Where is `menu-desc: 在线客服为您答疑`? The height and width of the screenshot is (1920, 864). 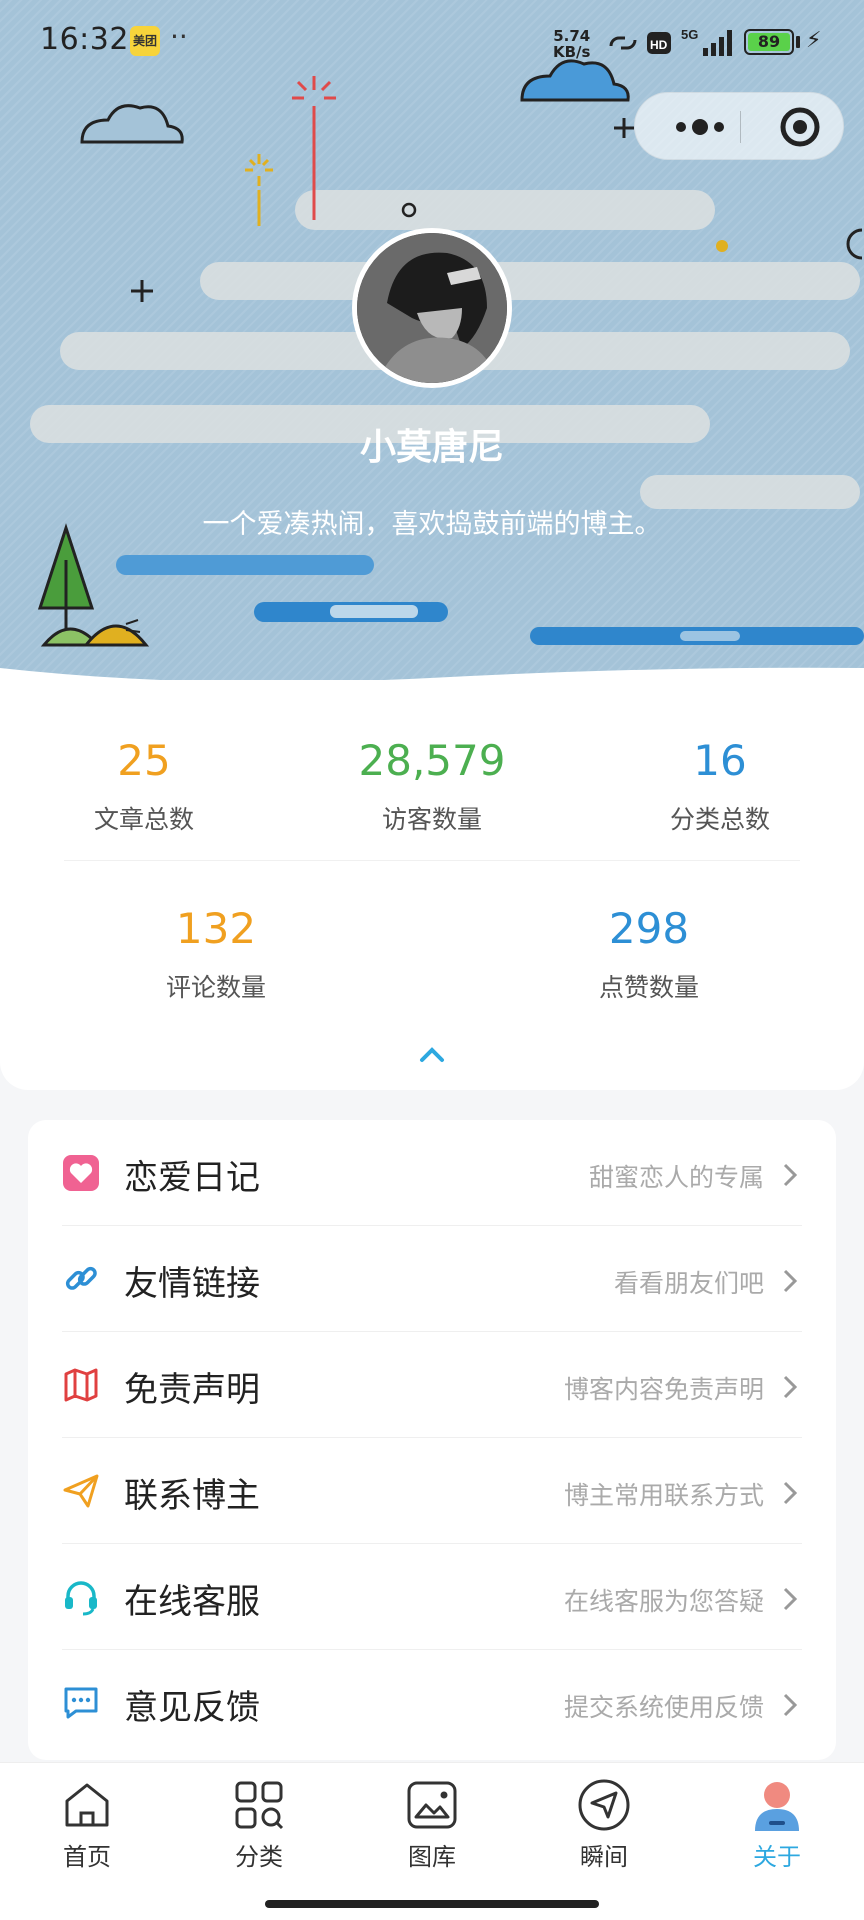
menu-desc: 在线客服为您答疑 is located at coordinates (663, 1601).